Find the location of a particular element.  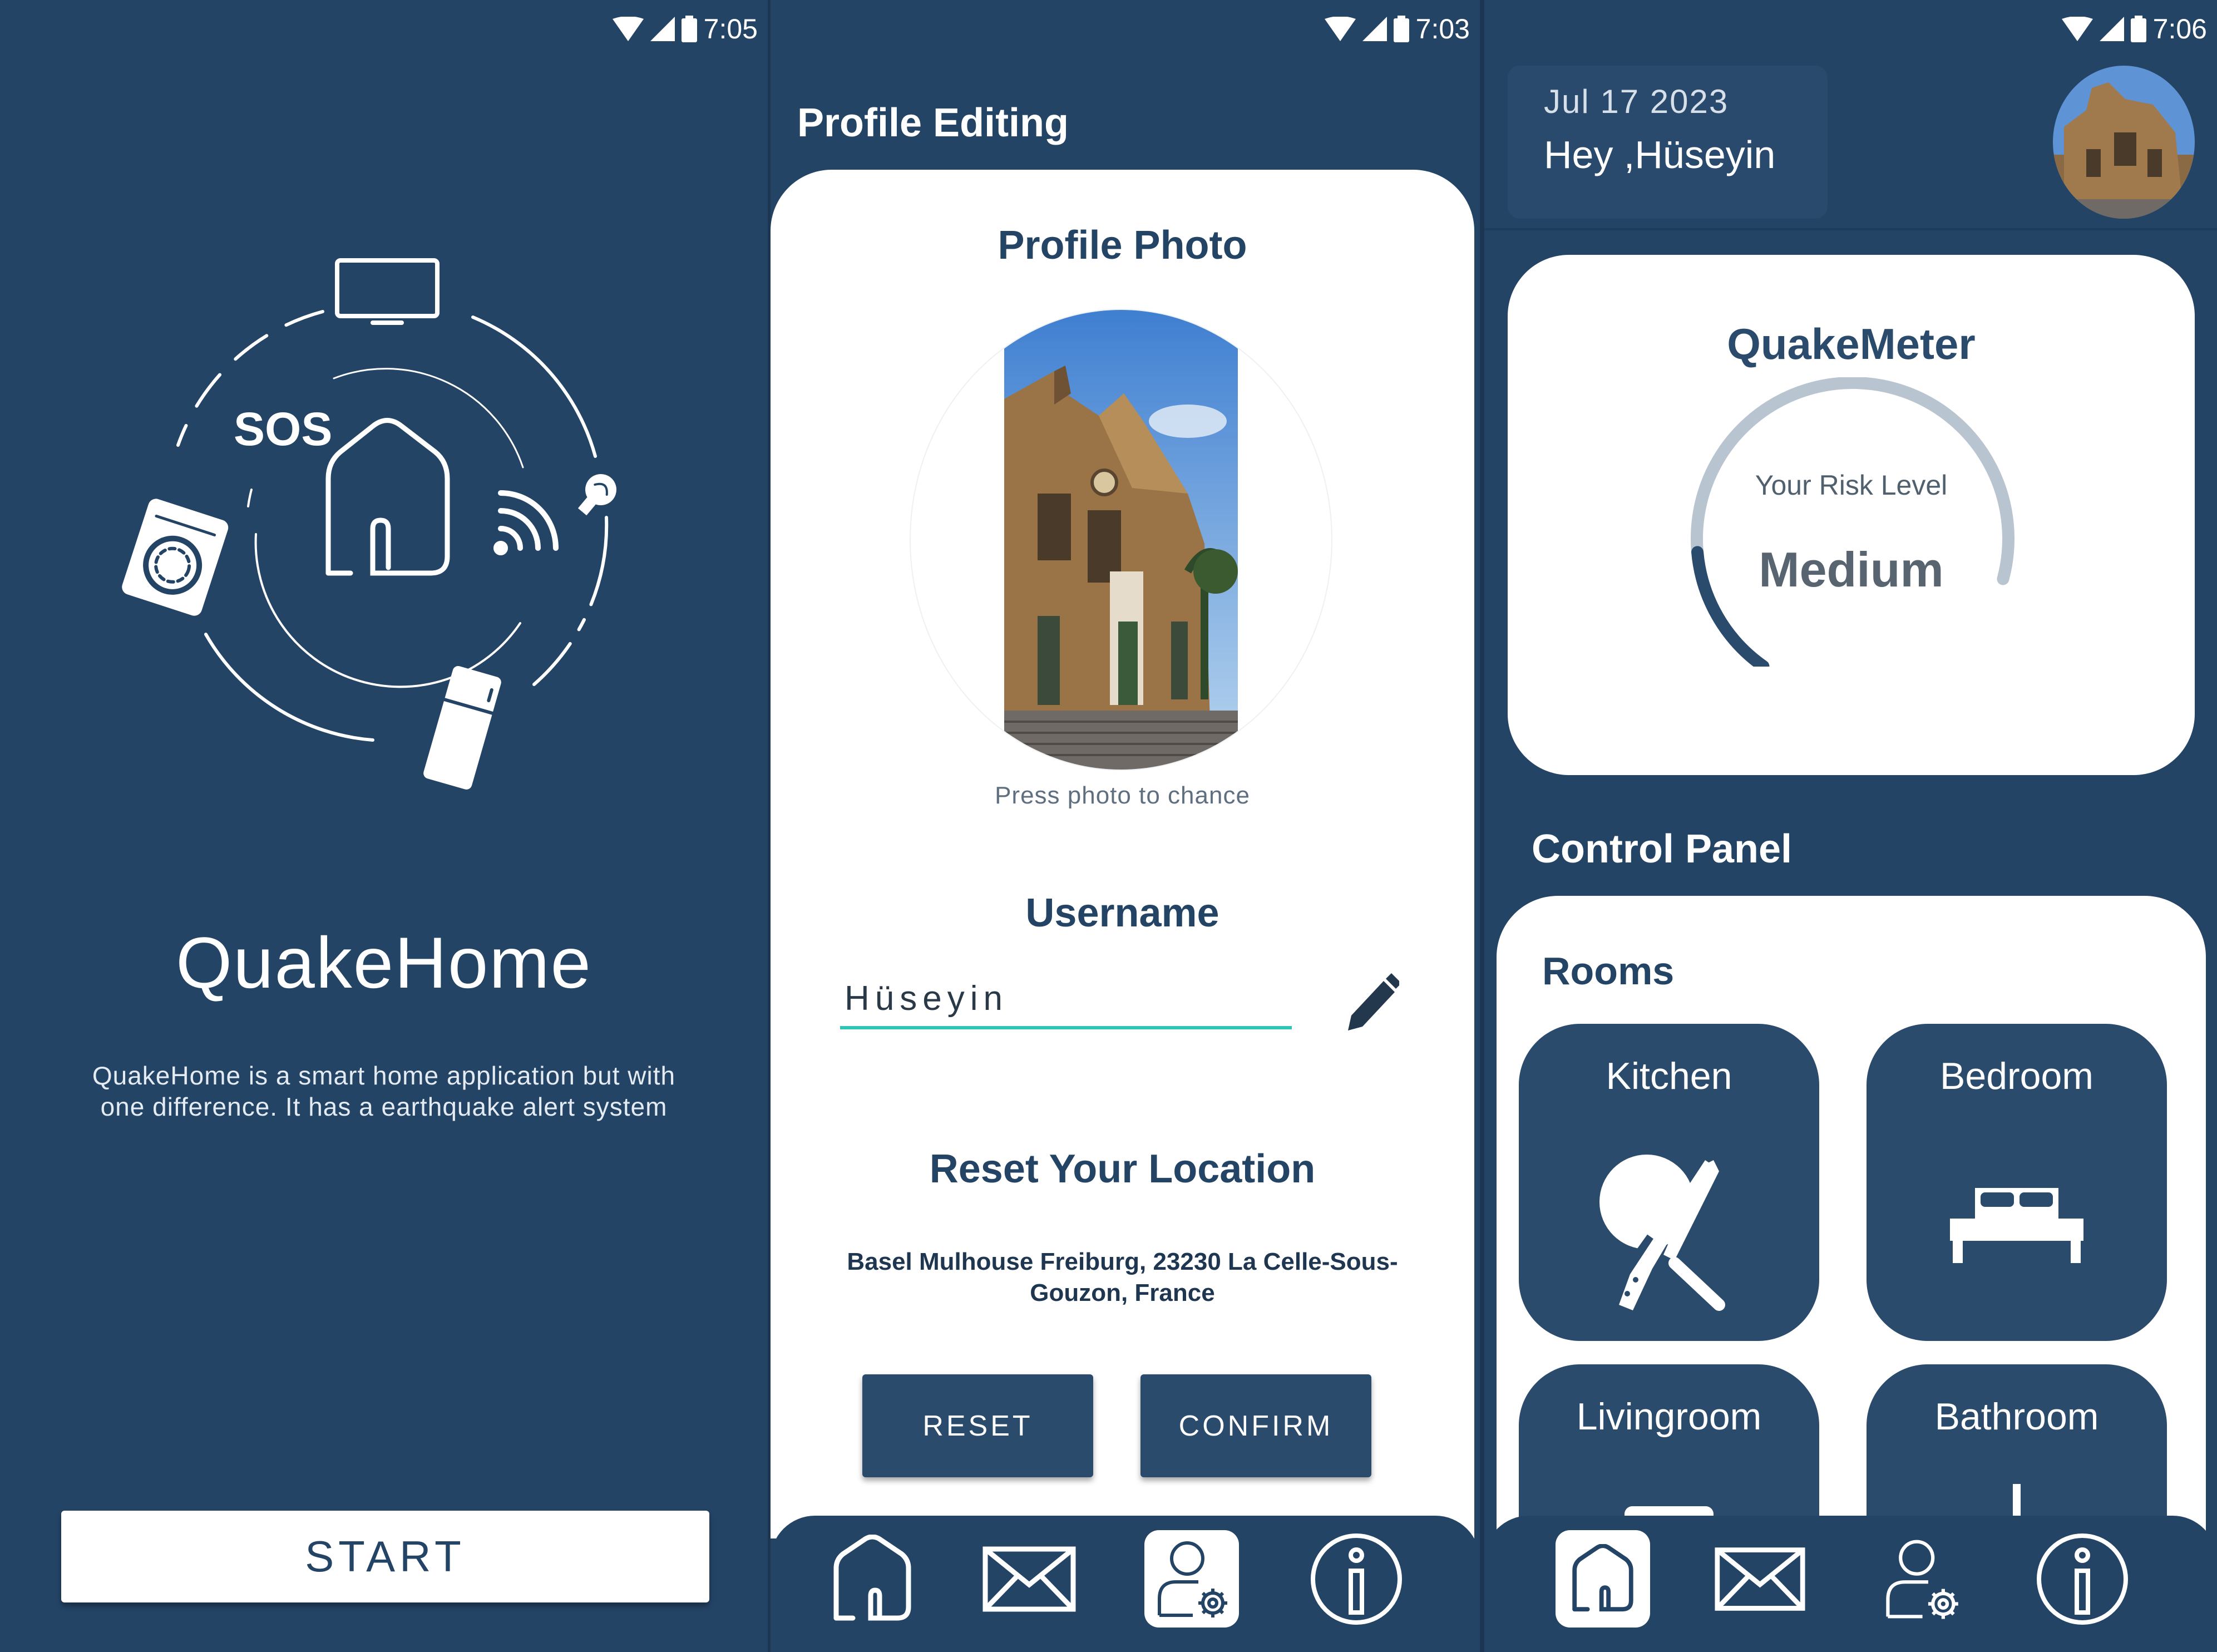

start-button: START is located at coordinates (385, 1556).